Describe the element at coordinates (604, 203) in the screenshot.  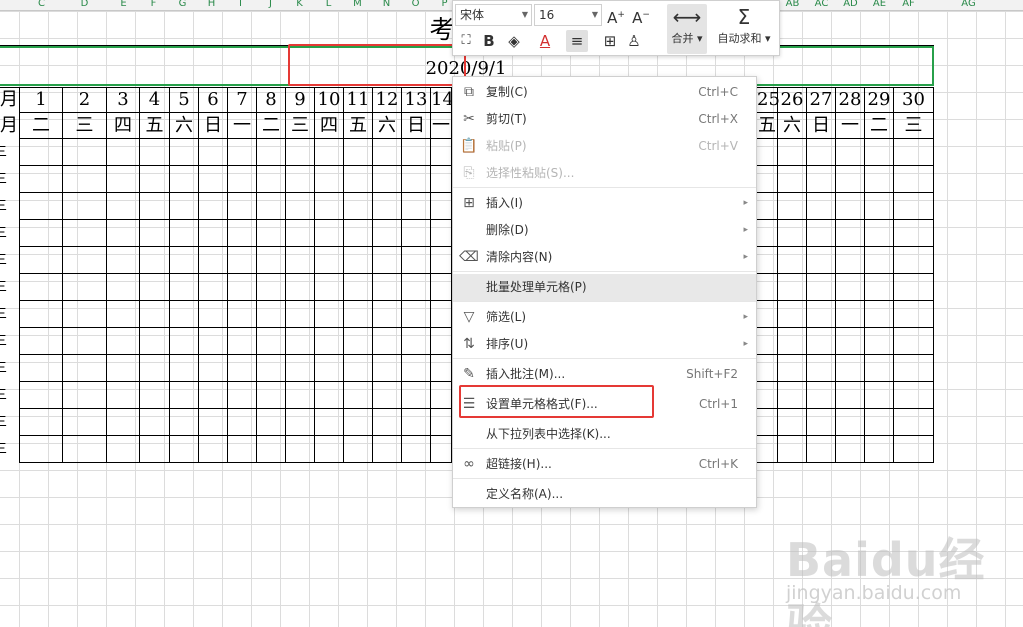
I see `menu-item-4: ⊞ 插入(I) ▸` at that location.